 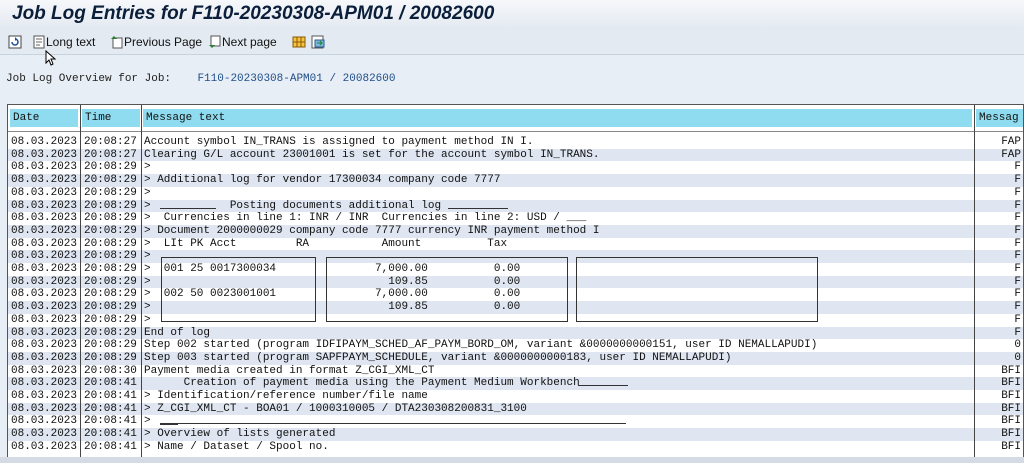 I want to click on time-cell: 20:08:30, so click(x=110, y=370).